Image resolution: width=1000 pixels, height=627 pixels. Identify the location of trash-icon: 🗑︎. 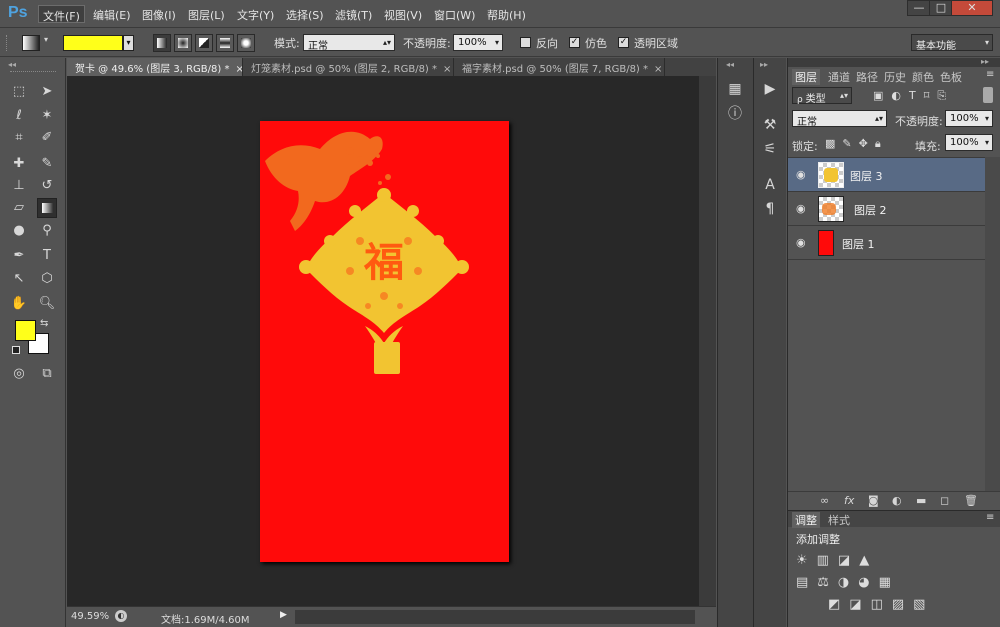
(971, 500).